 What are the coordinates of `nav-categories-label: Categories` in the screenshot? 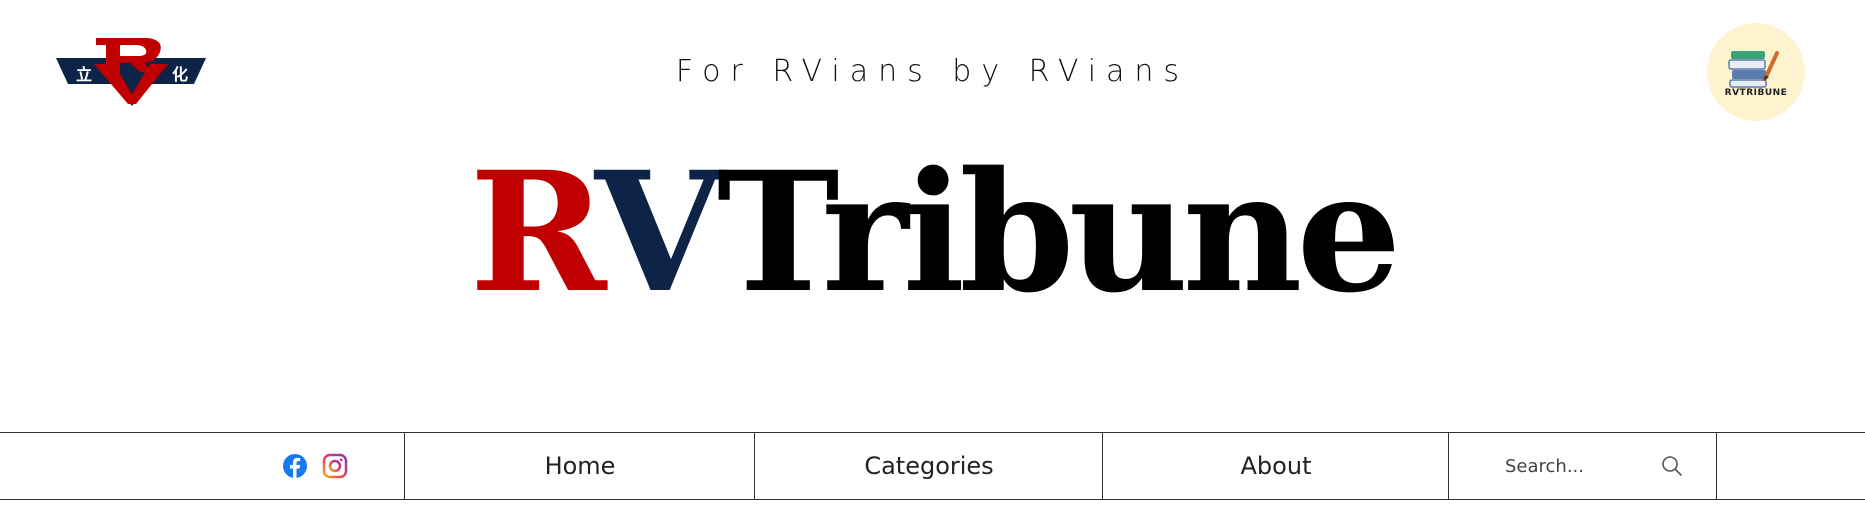 It's located at (929, 466).